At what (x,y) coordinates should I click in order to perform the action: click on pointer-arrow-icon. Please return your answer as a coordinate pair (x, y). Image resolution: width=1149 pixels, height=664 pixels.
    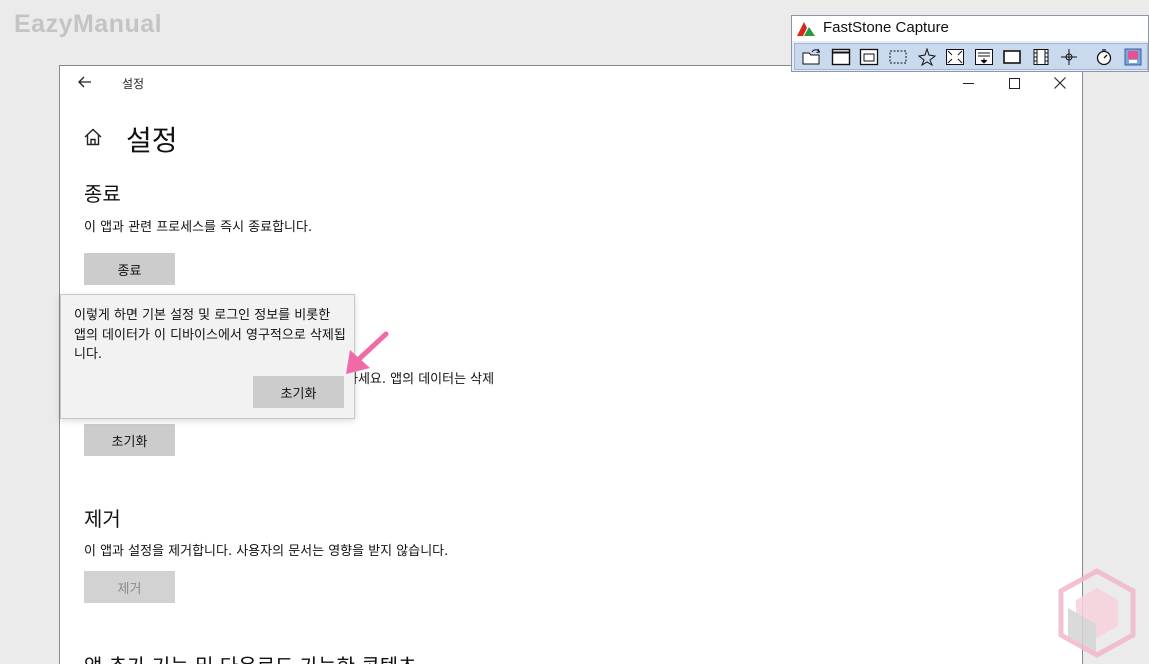
    Looking at the image, I should click on (367, 352).